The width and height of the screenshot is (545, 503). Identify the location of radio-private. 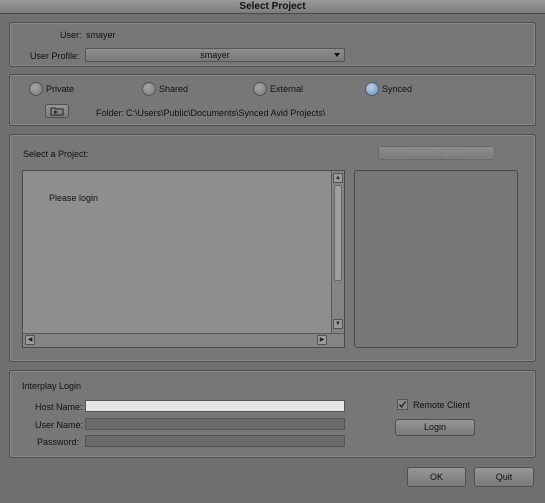
(36, 89).